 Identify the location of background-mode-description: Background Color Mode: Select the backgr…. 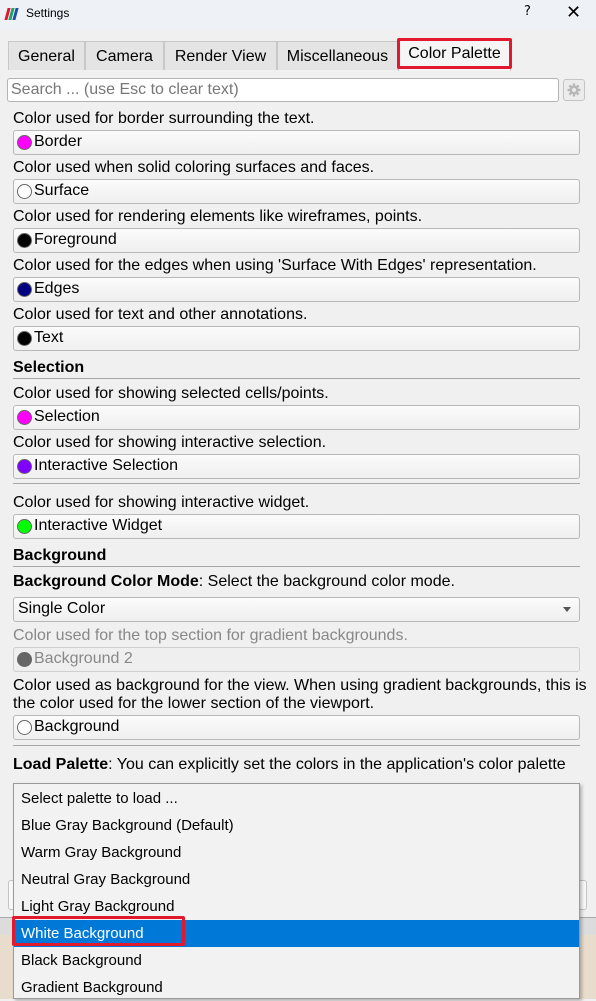
(234, 582).